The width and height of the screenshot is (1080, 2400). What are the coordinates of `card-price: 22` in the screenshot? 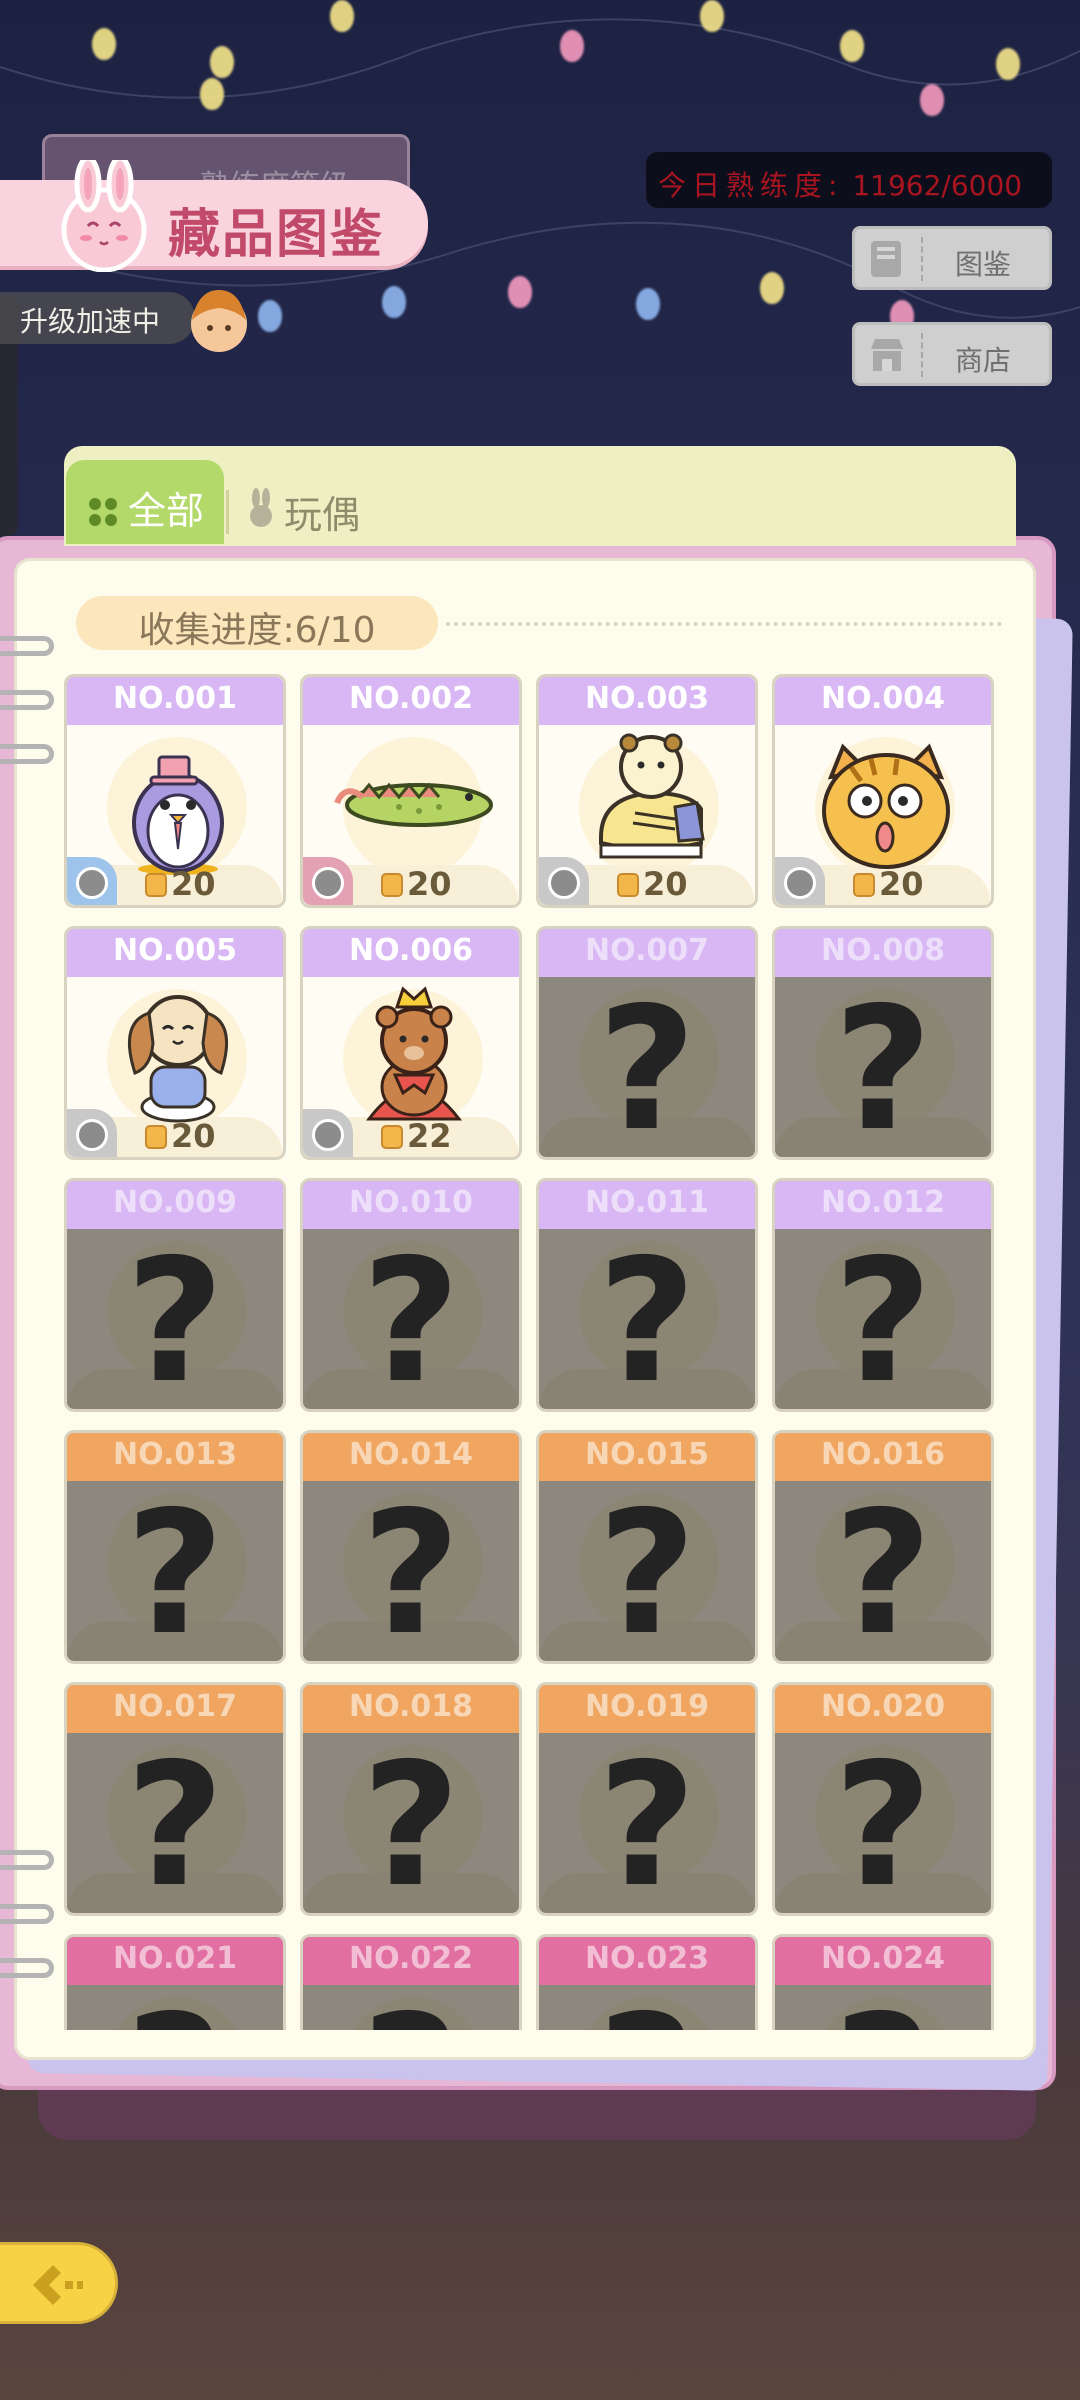 It's located at (416, 1136).